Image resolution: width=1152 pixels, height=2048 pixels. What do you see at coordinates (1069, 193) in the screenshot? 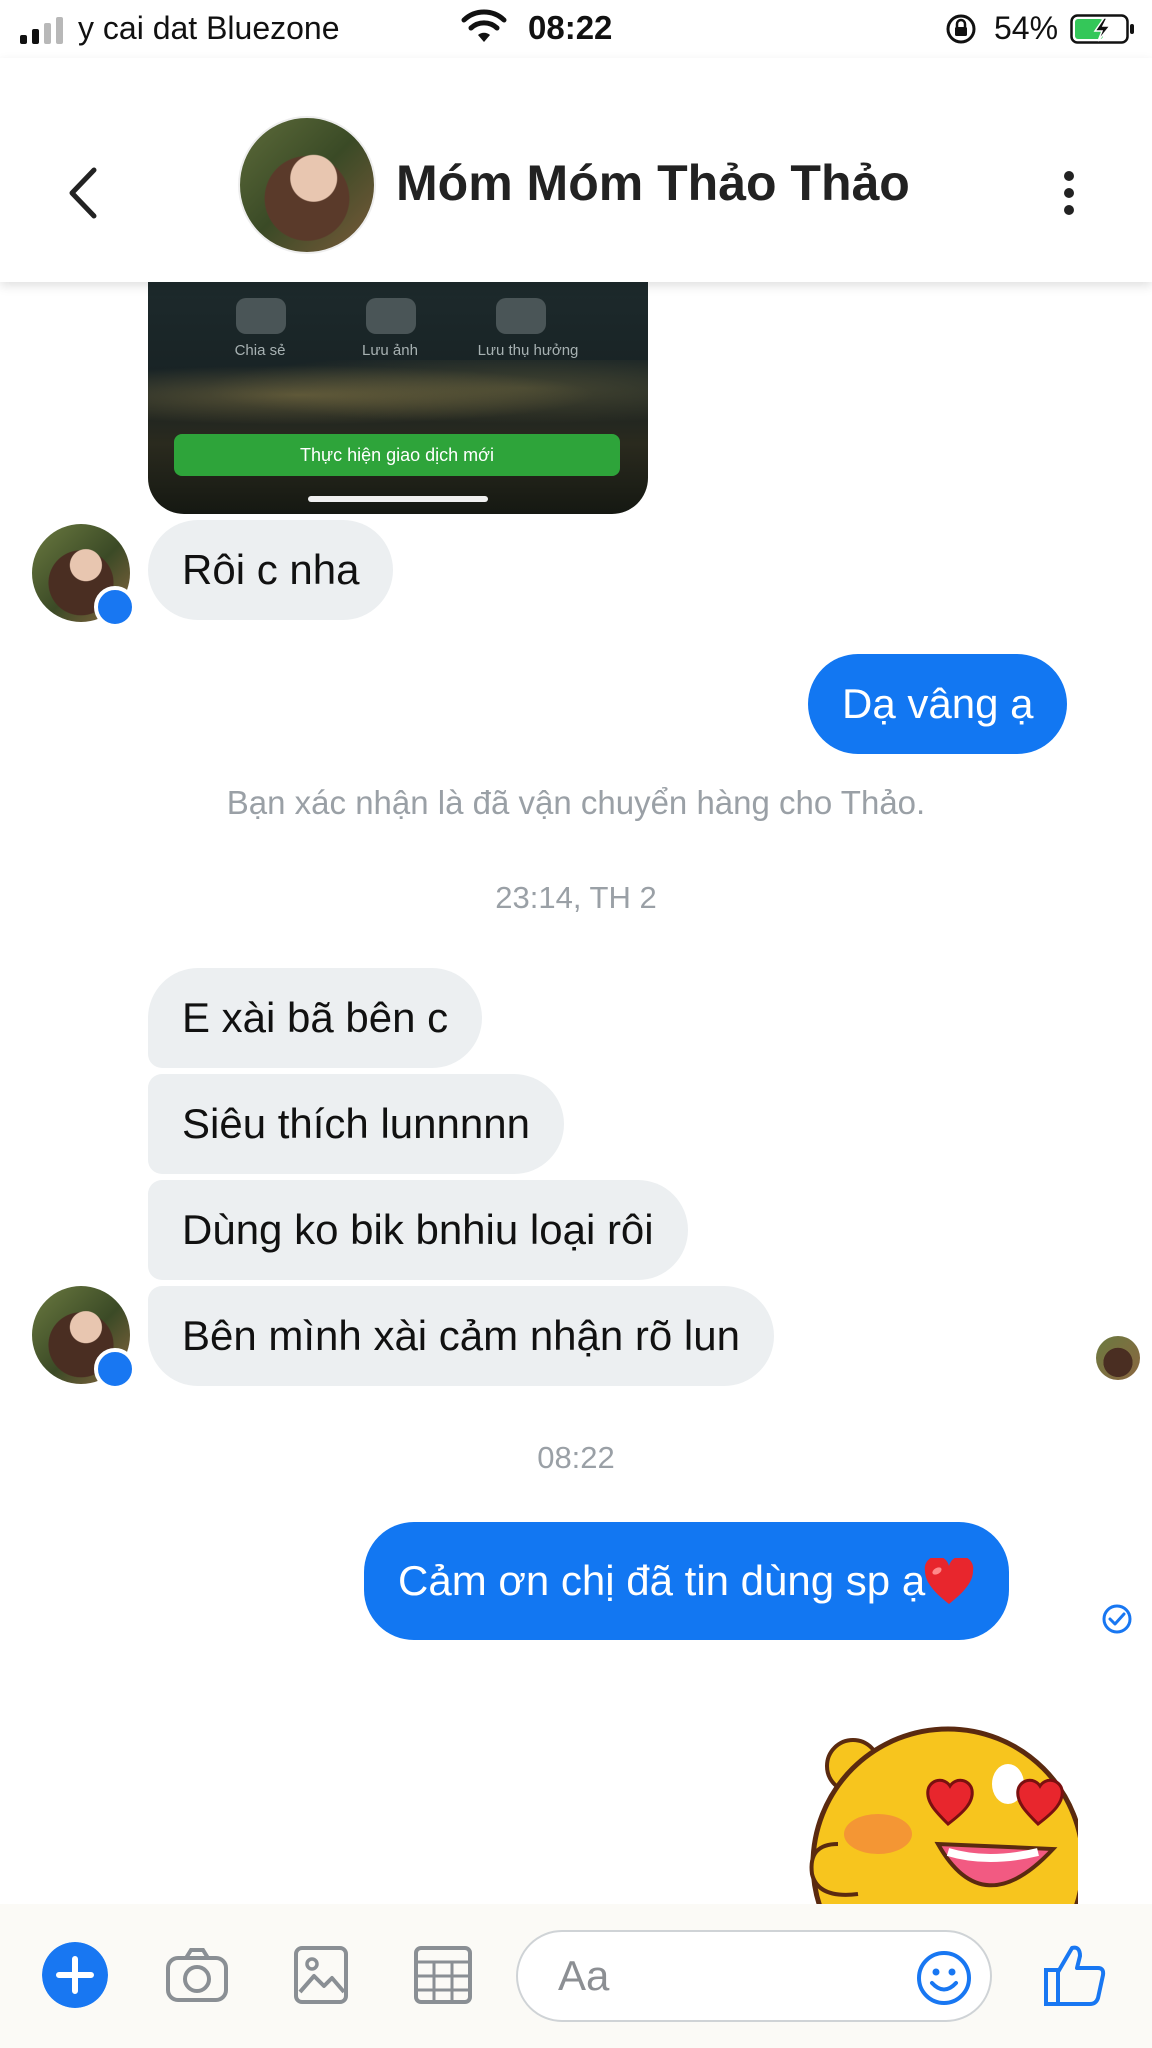
I see `more-icon` at bounding box center [1069, 193].